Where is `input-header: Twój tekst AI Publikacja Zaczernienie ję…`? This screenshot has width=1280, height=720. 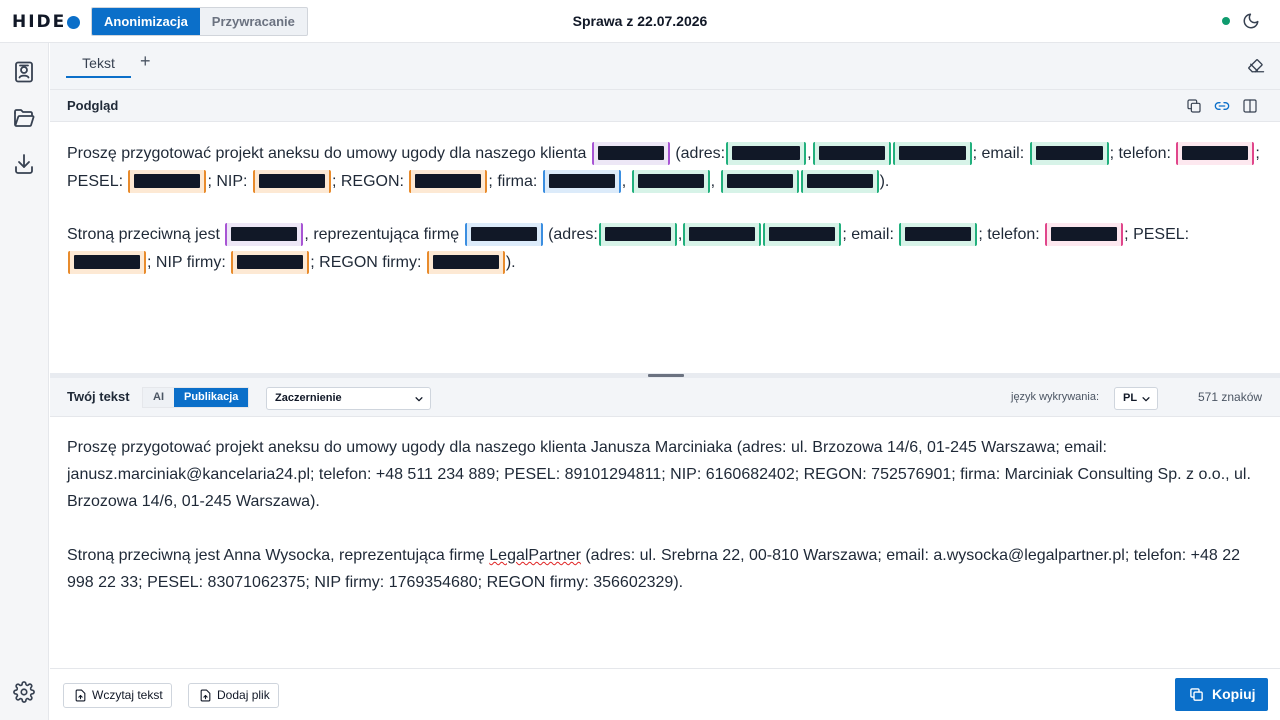
input-header: Twój tekst AI Publikacja Zaczernienie ję… is located at coordinates (665, 397).